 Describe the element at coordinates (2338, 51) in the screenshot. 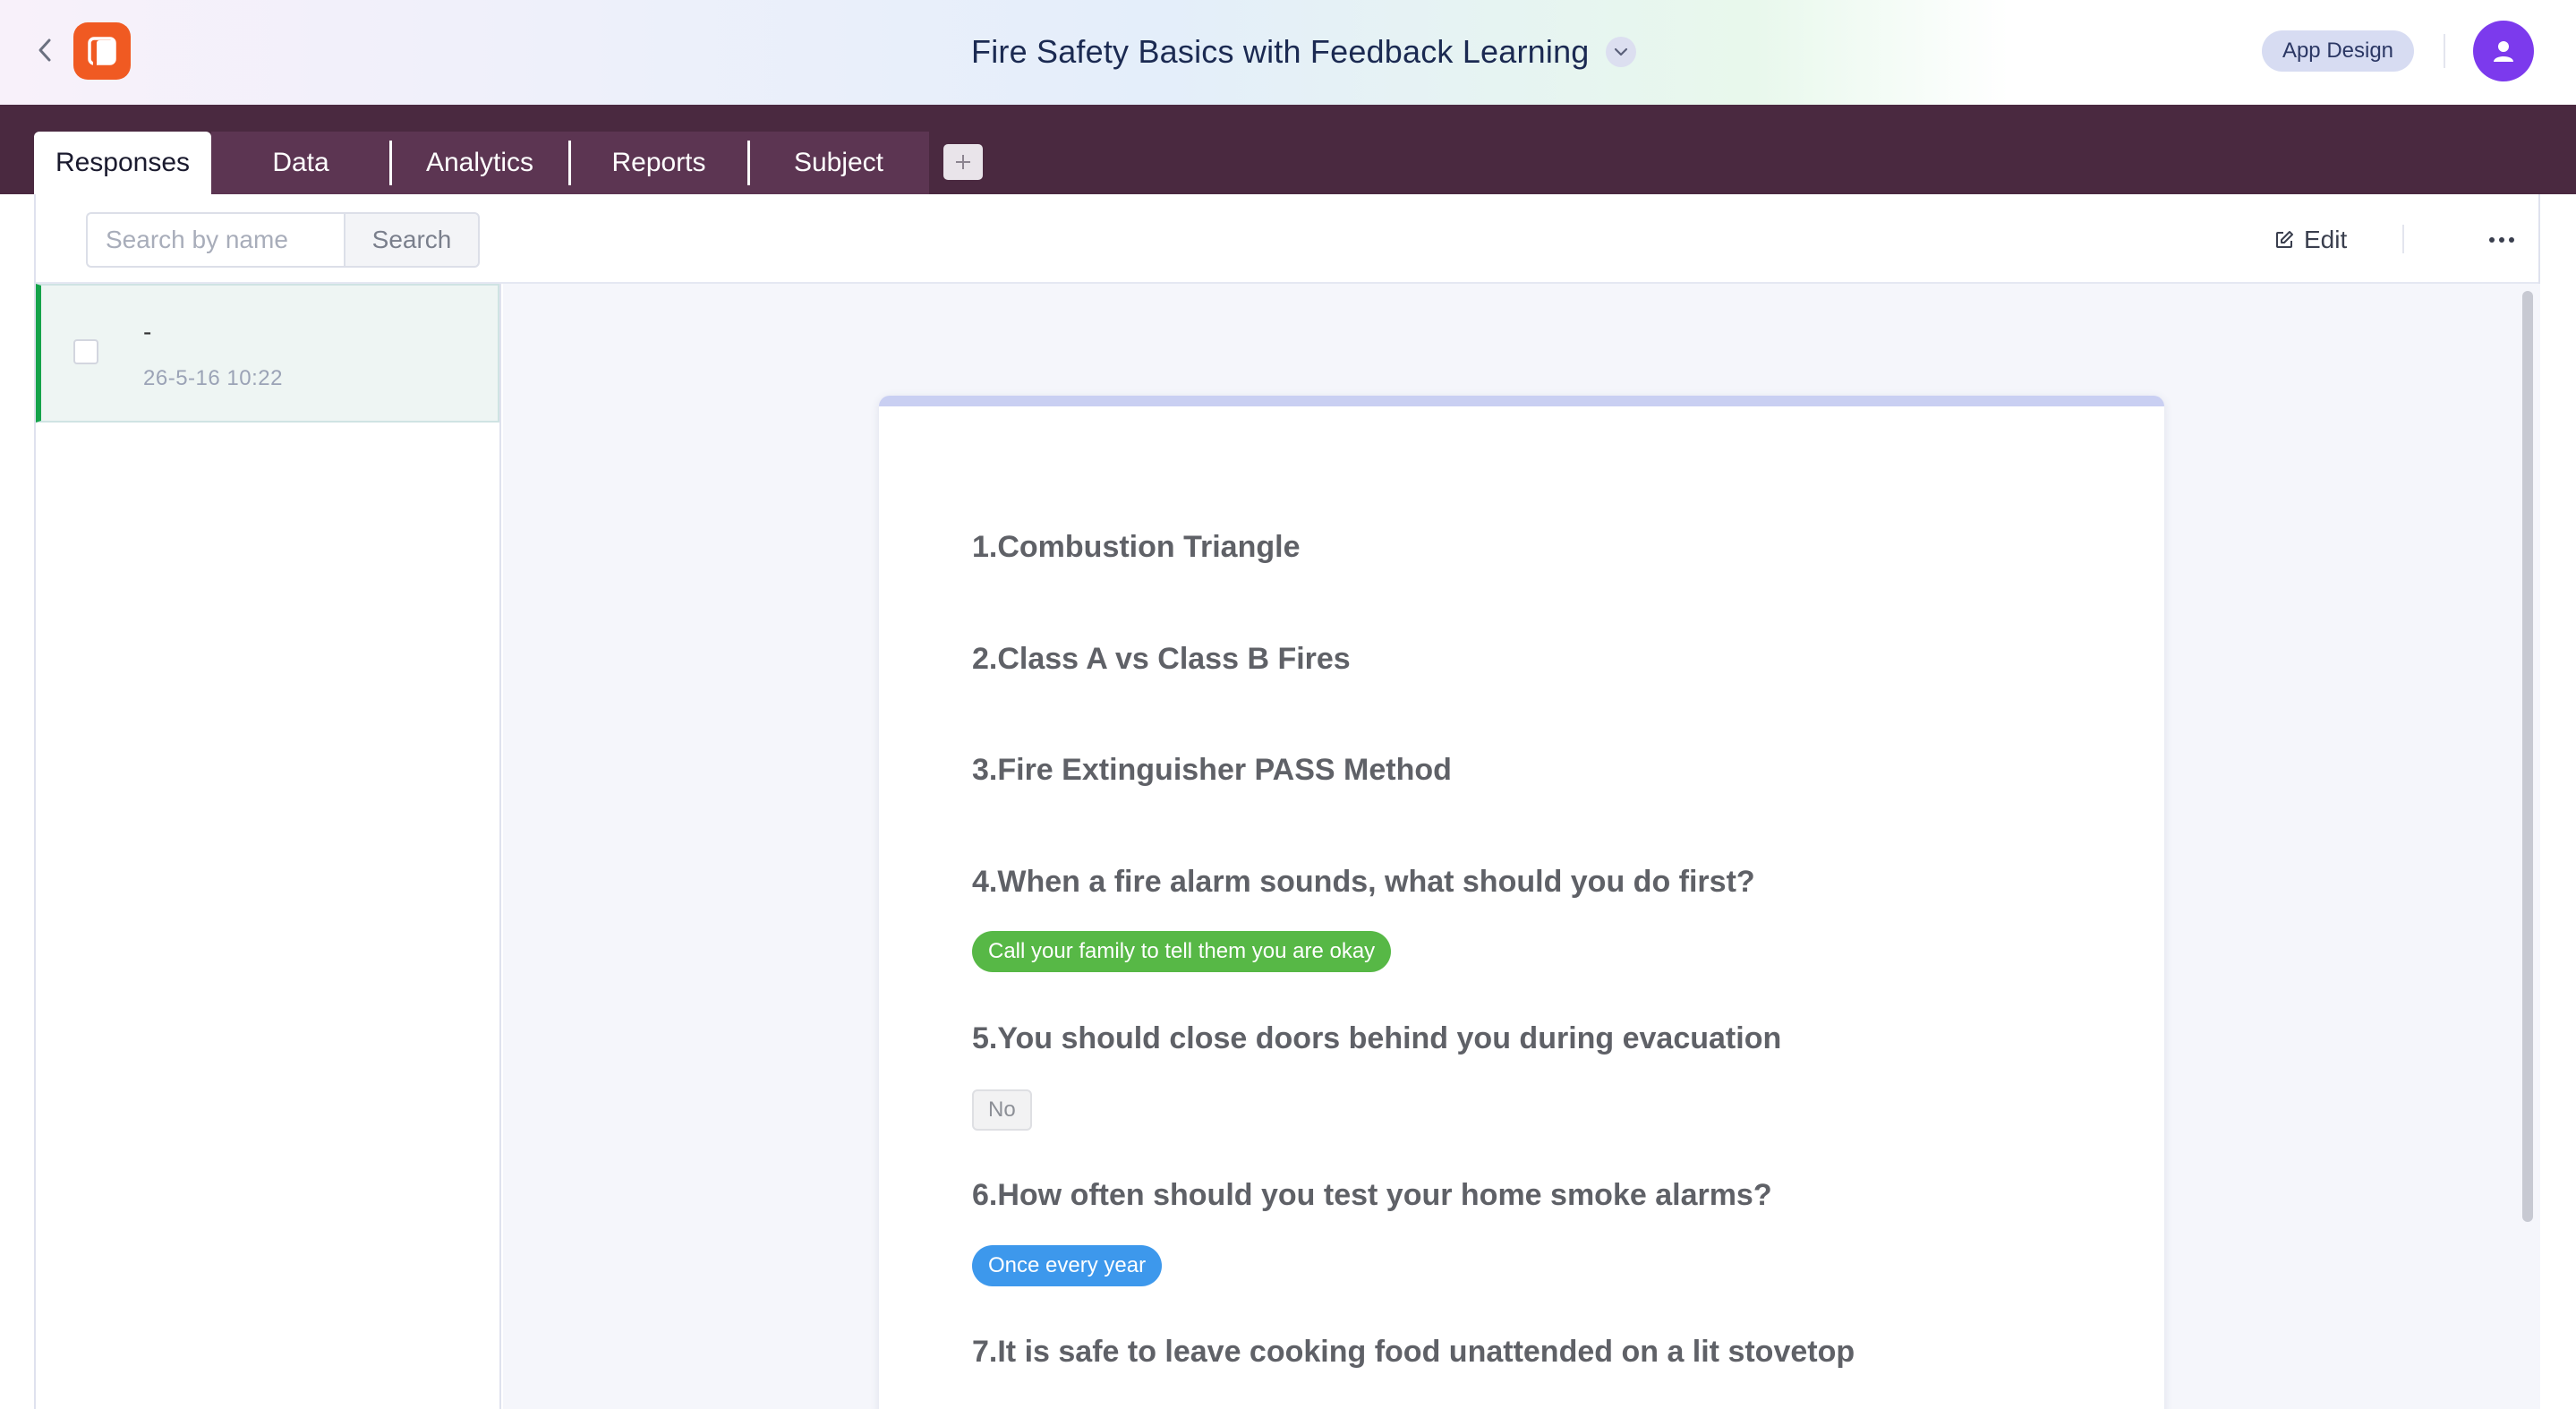

I see `app-design-button: App Design` at that location.